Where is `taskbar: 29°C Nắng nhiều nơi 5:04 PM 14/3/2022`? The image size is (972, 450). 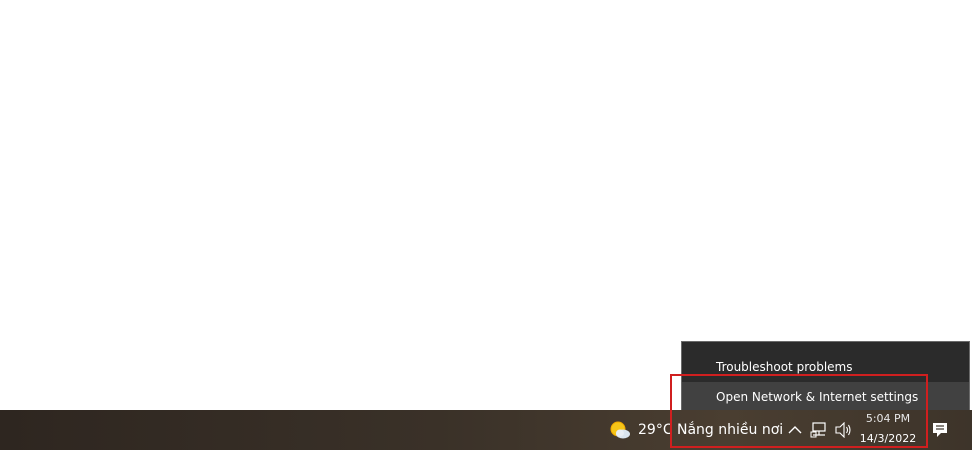
taskbar: 29°C Nắng nhiều nơi 5:04 PM 14/3/2022 is located at coordinates (486, 430).